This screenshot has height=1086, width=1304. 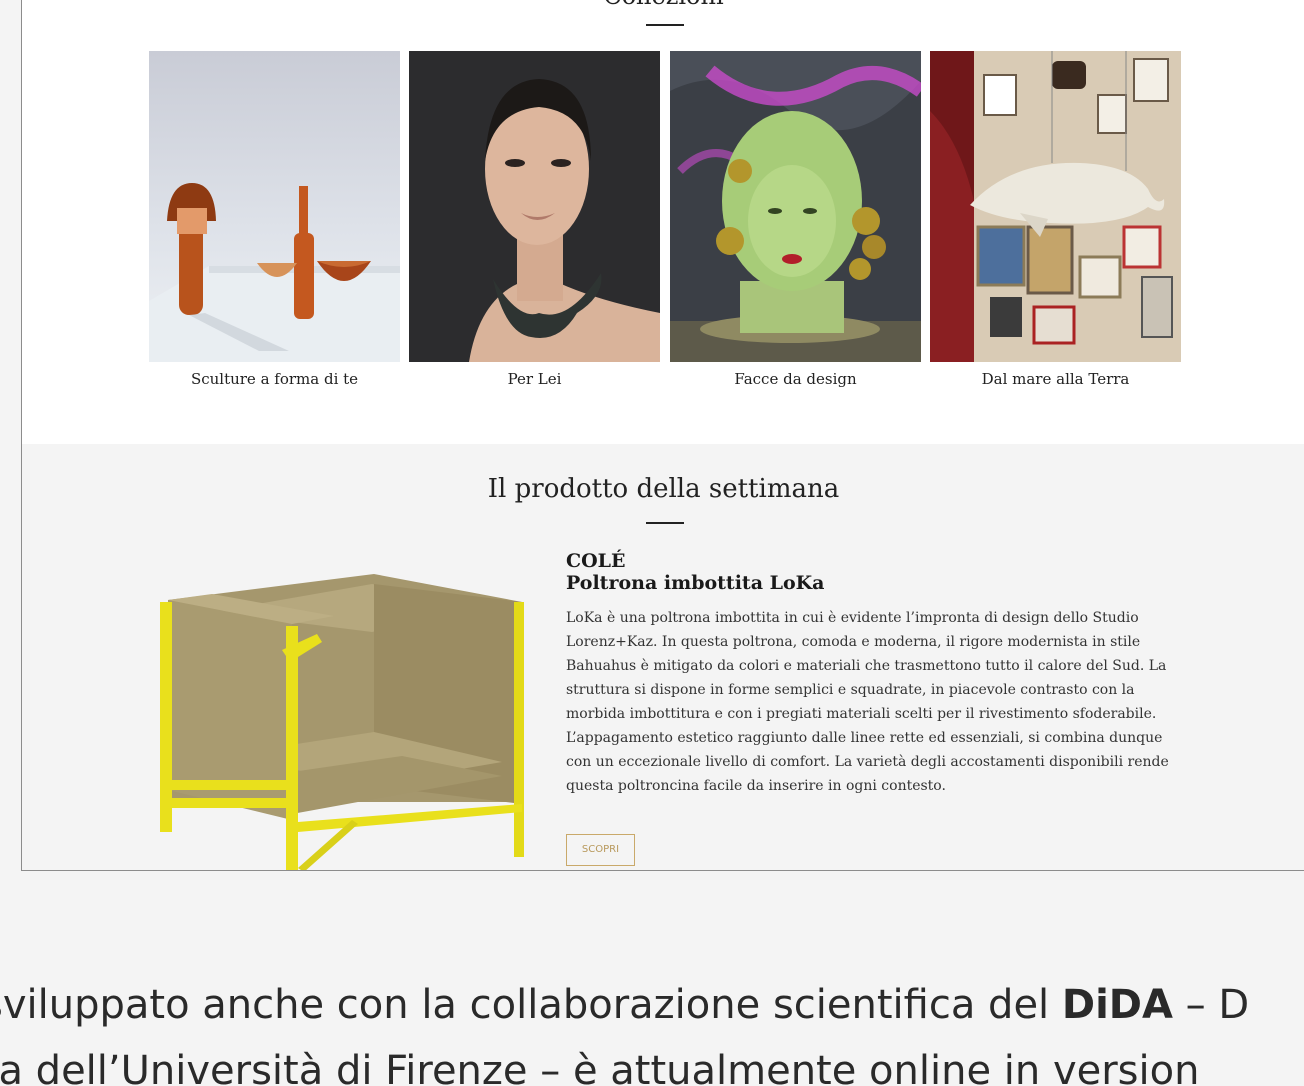 I want to click on collection-label: Dal mare alla Terra, so click(x=1055, y=379).